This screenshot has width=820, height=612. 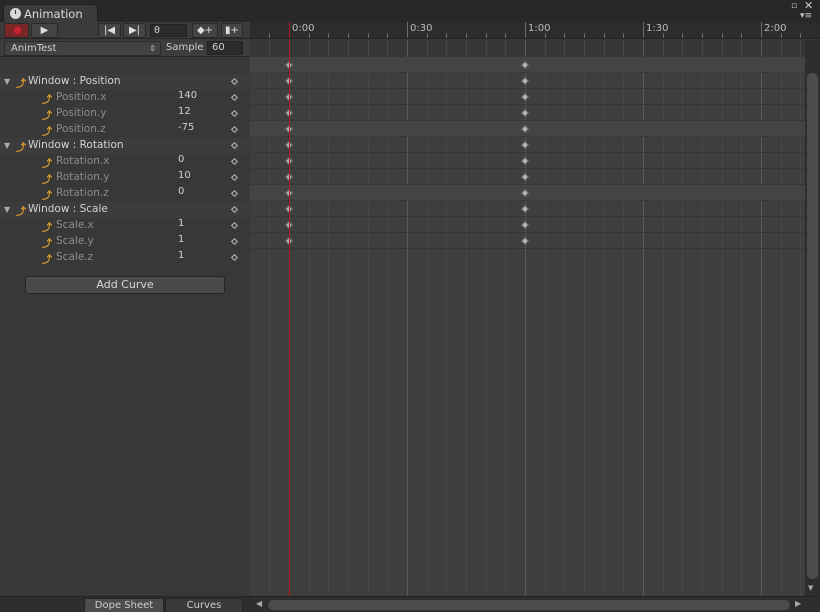 I want to click on ruler-label: 1:30, so click(x=657, y=28).